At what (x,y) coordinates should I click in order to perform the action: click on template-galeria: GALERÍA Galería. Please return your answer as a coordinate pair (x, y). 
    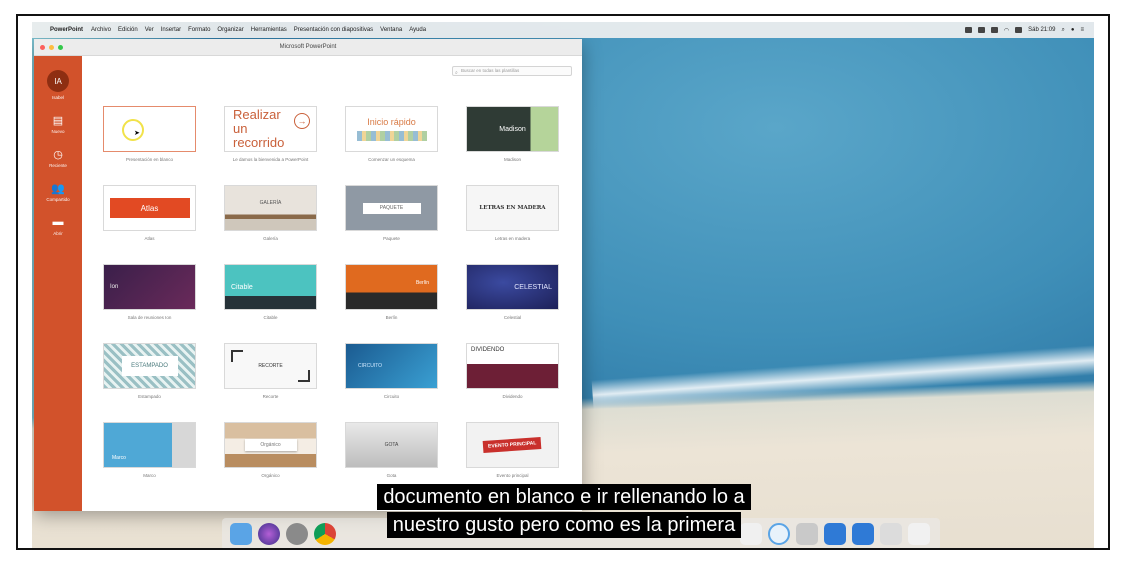
    Looking at the image, I should click on (270, 216).